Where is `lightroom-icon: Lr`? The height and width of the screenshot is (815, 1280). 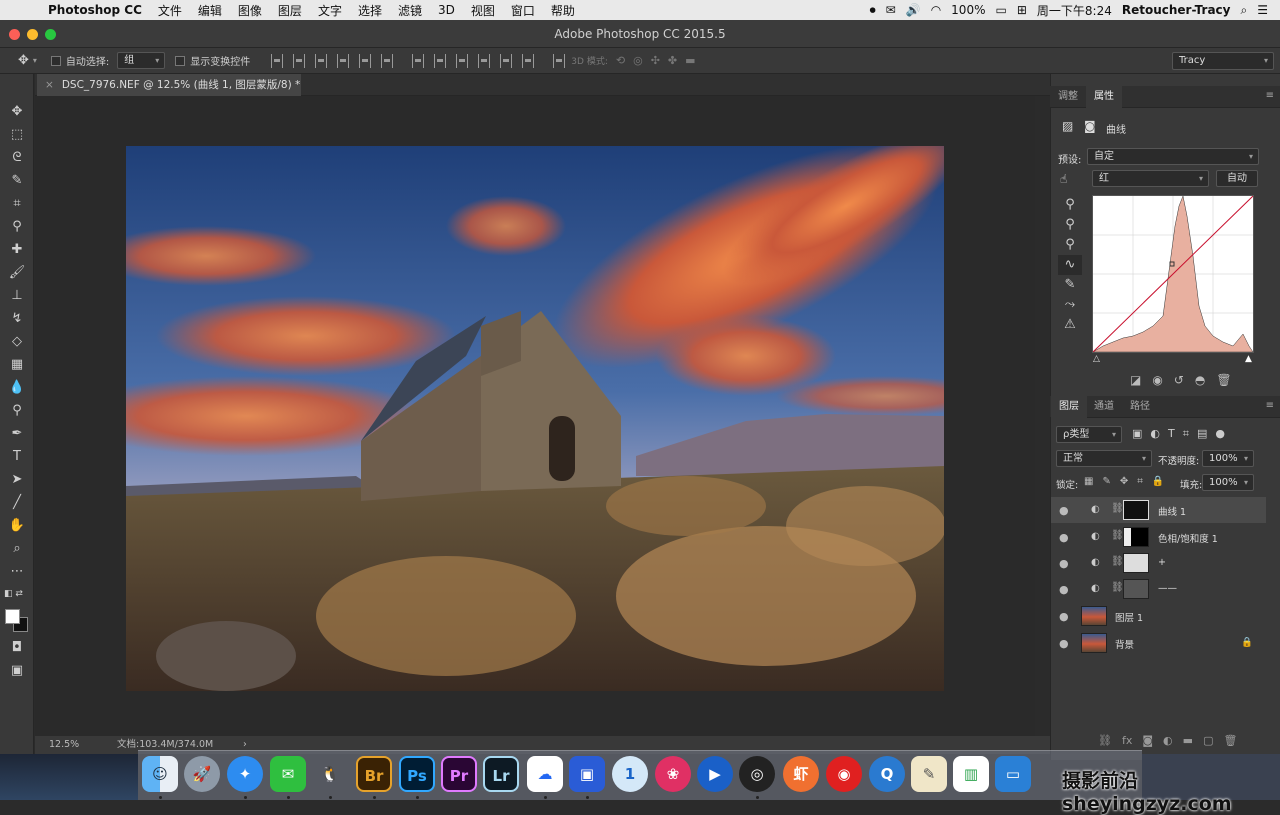 lightroom-icon: Lr is located at coordinates (501, 774).